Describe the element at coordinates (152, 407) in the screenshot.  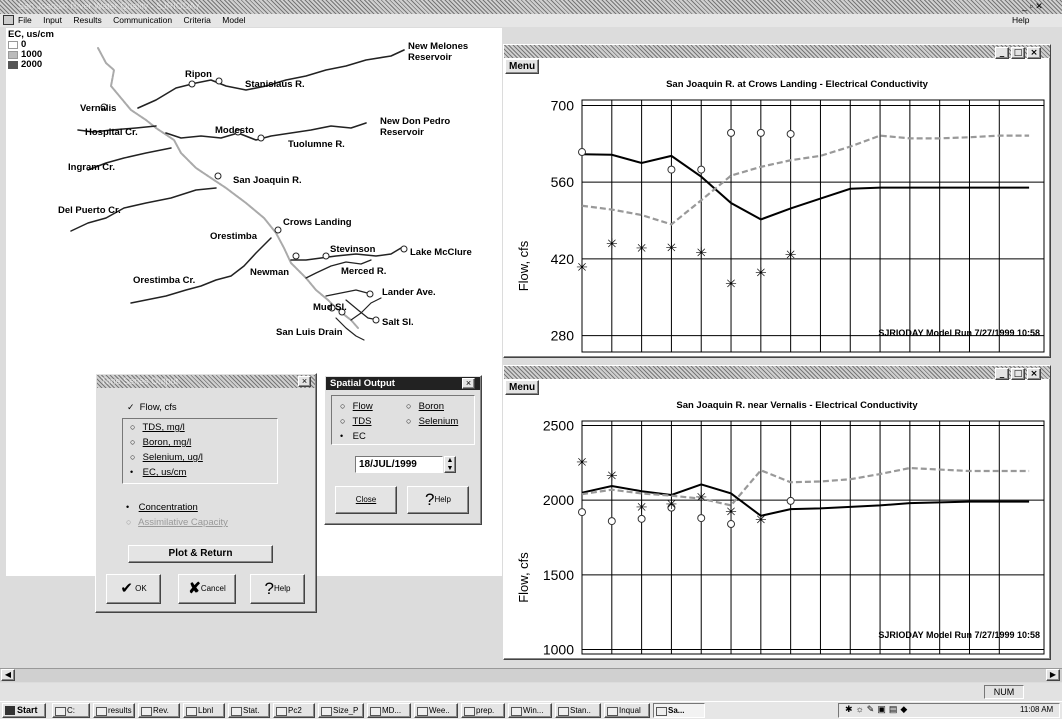
I see `option-flow: ✓ Flow, cfs` at that location.